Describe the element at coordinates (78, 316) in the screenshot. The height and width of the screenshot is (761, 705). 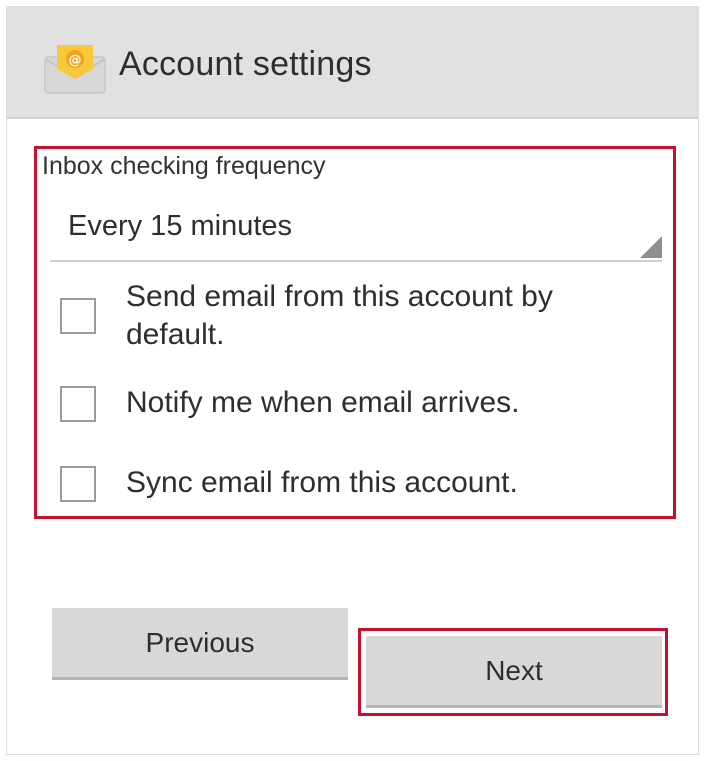
I see `send-default-checkbox` at that location.